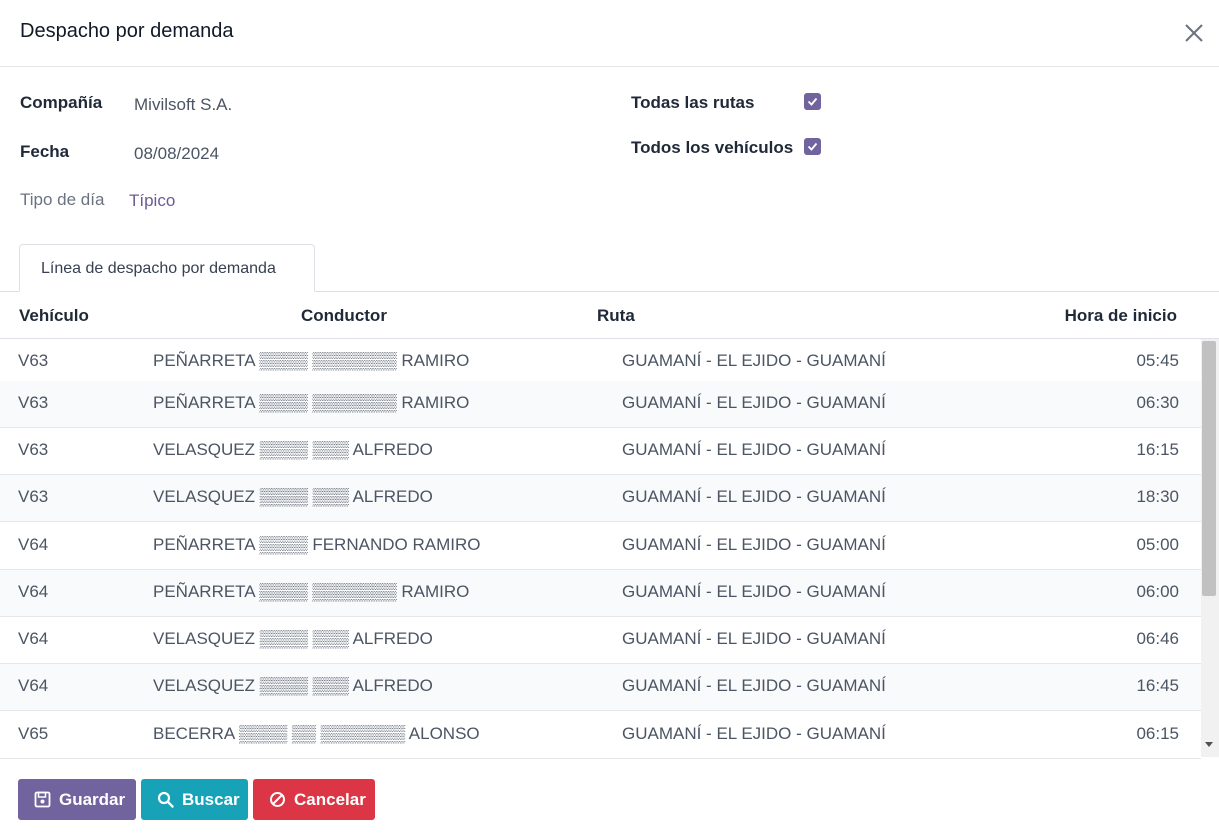  Describe the element at coordinates (277, 799) in the screenshot. I see `ban-icon` at that location.